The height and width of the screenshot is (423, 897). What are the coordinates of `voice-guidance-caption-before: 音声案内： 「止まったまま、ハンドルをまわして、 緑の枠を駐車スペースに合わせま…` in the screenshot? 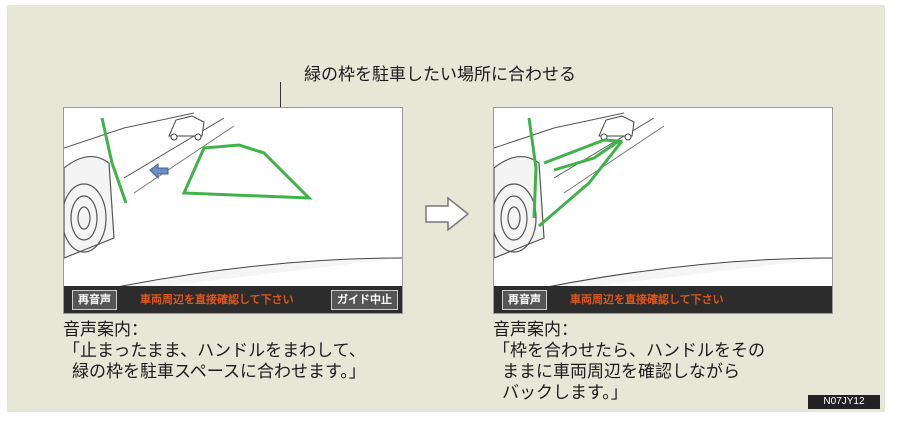 It's located at (214, 351).